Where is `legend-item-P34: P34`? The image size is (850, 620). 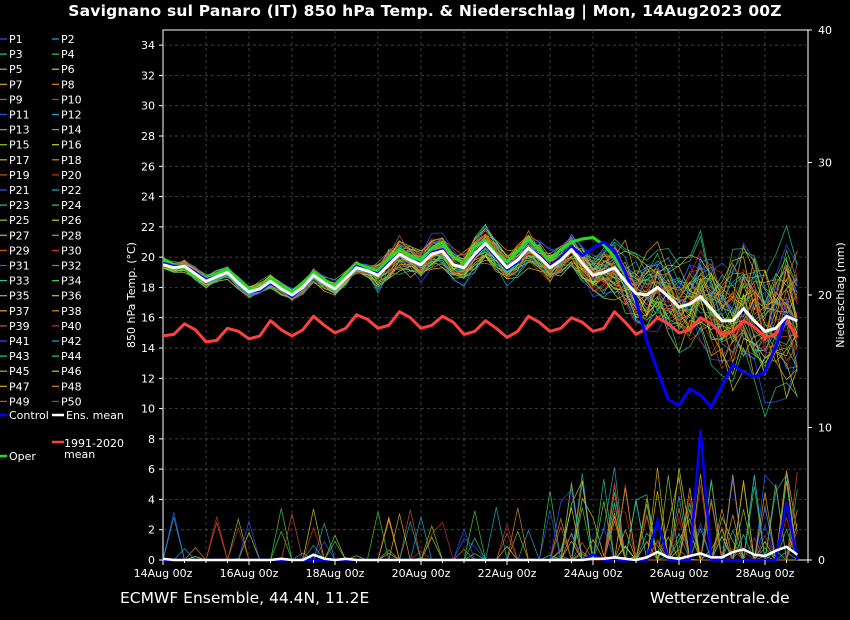 legend-item-P34: P34 is located at coordinates (71, 281).